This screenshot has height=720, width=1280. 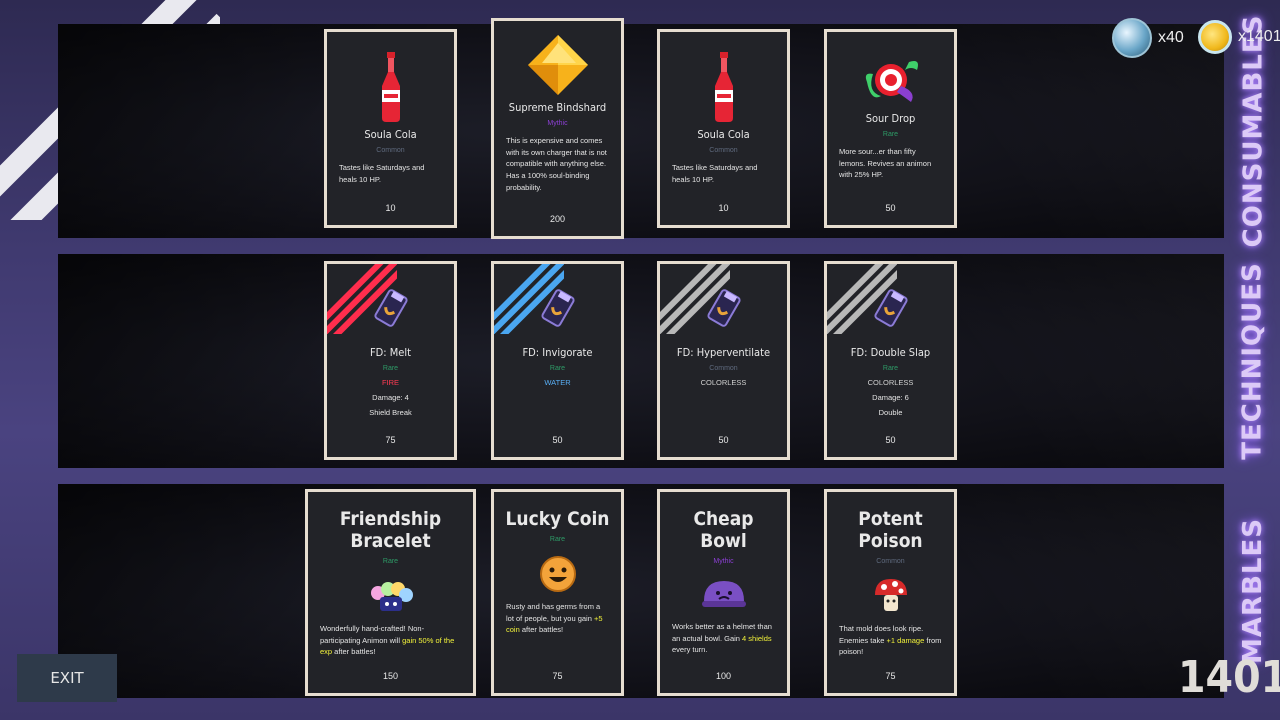 I want to click on item-name: FD: Invigorate, so click(x=557, y=352).